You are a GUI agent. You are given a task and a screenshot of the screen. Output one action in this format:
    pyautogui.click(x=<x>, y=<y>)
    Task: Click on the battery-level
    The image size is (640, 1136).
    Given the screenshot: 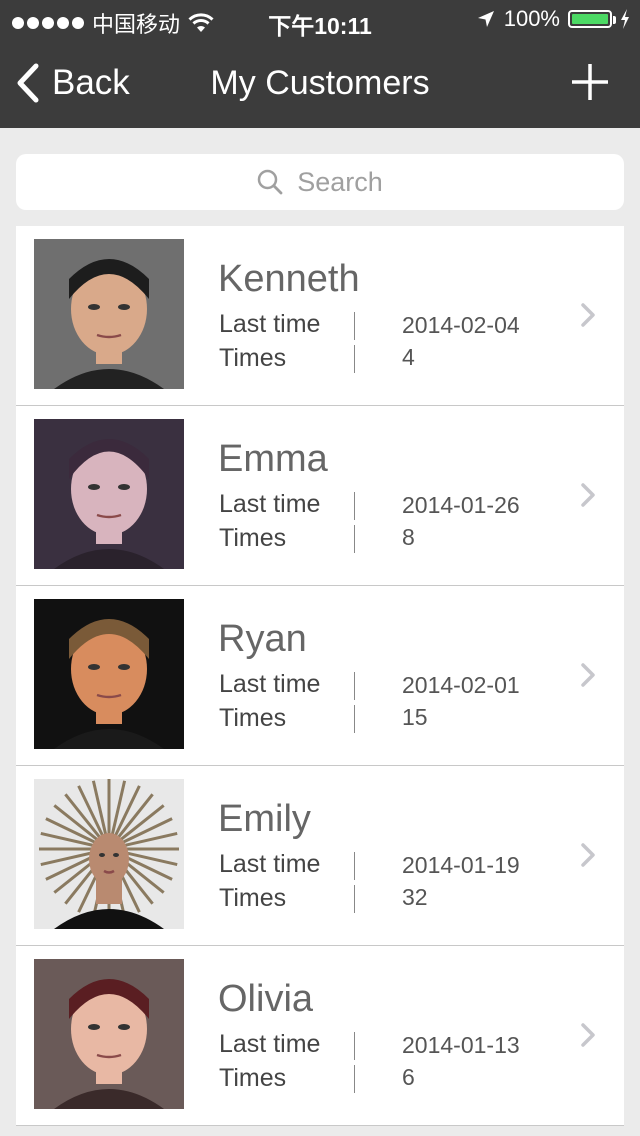 What is the action you would take?
    pyautogui.click(x=590, y=19)
    